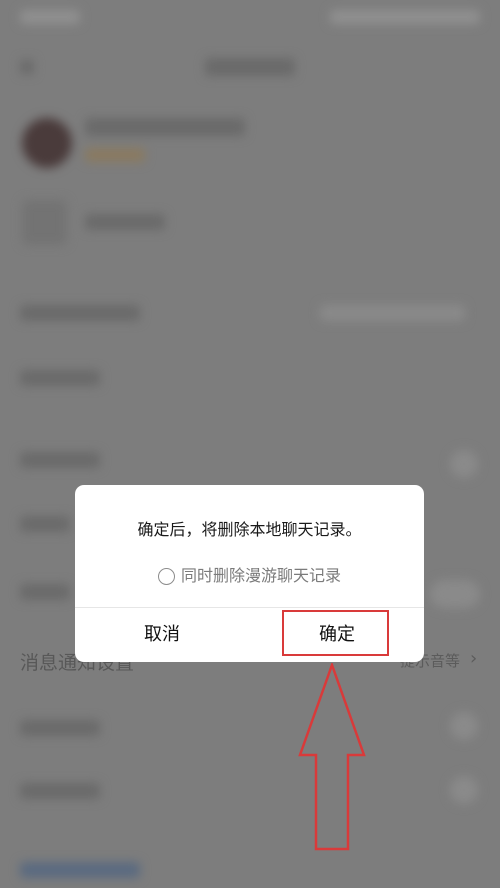  Describe the element at coordinates (249, 529) in the screenshot. I see `dialog-message: 确定后，将删除本地聊天记录。` at that location.